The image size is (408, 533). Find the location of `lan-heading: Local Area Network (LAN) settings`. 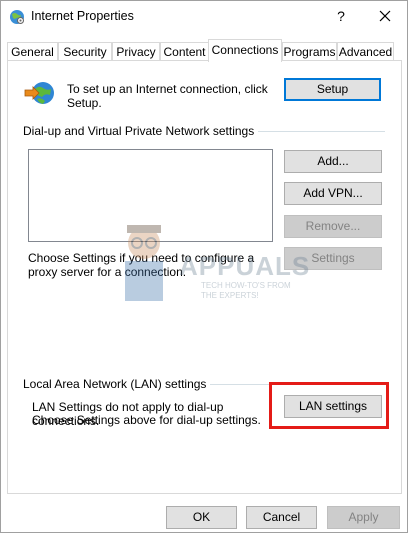

lan-heading: Local Area Network (LAN) settings is located at coordinates (117, 384).